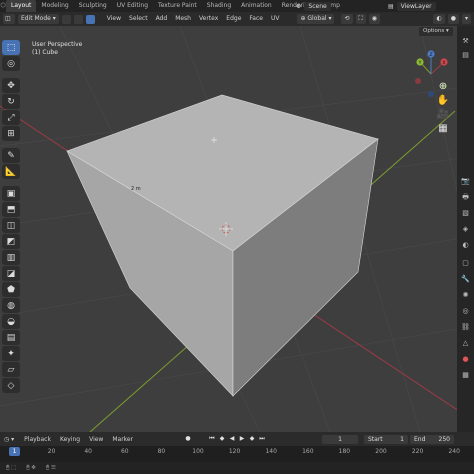 The width and height of the screenshot is (474, 474). What do you see at coordinates (443, 86) in the screenshot?
I see `zoom-icon: ⊕` at bounding box center [443, 86].